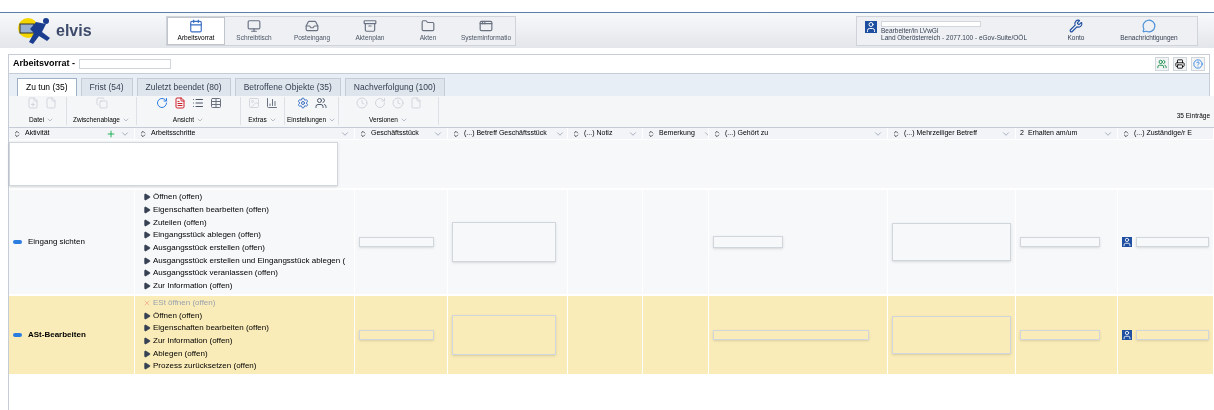  What do you see at coordinates (197, 103) in the screenshot?
I see `list-icon` at bounding box center [197, 103].